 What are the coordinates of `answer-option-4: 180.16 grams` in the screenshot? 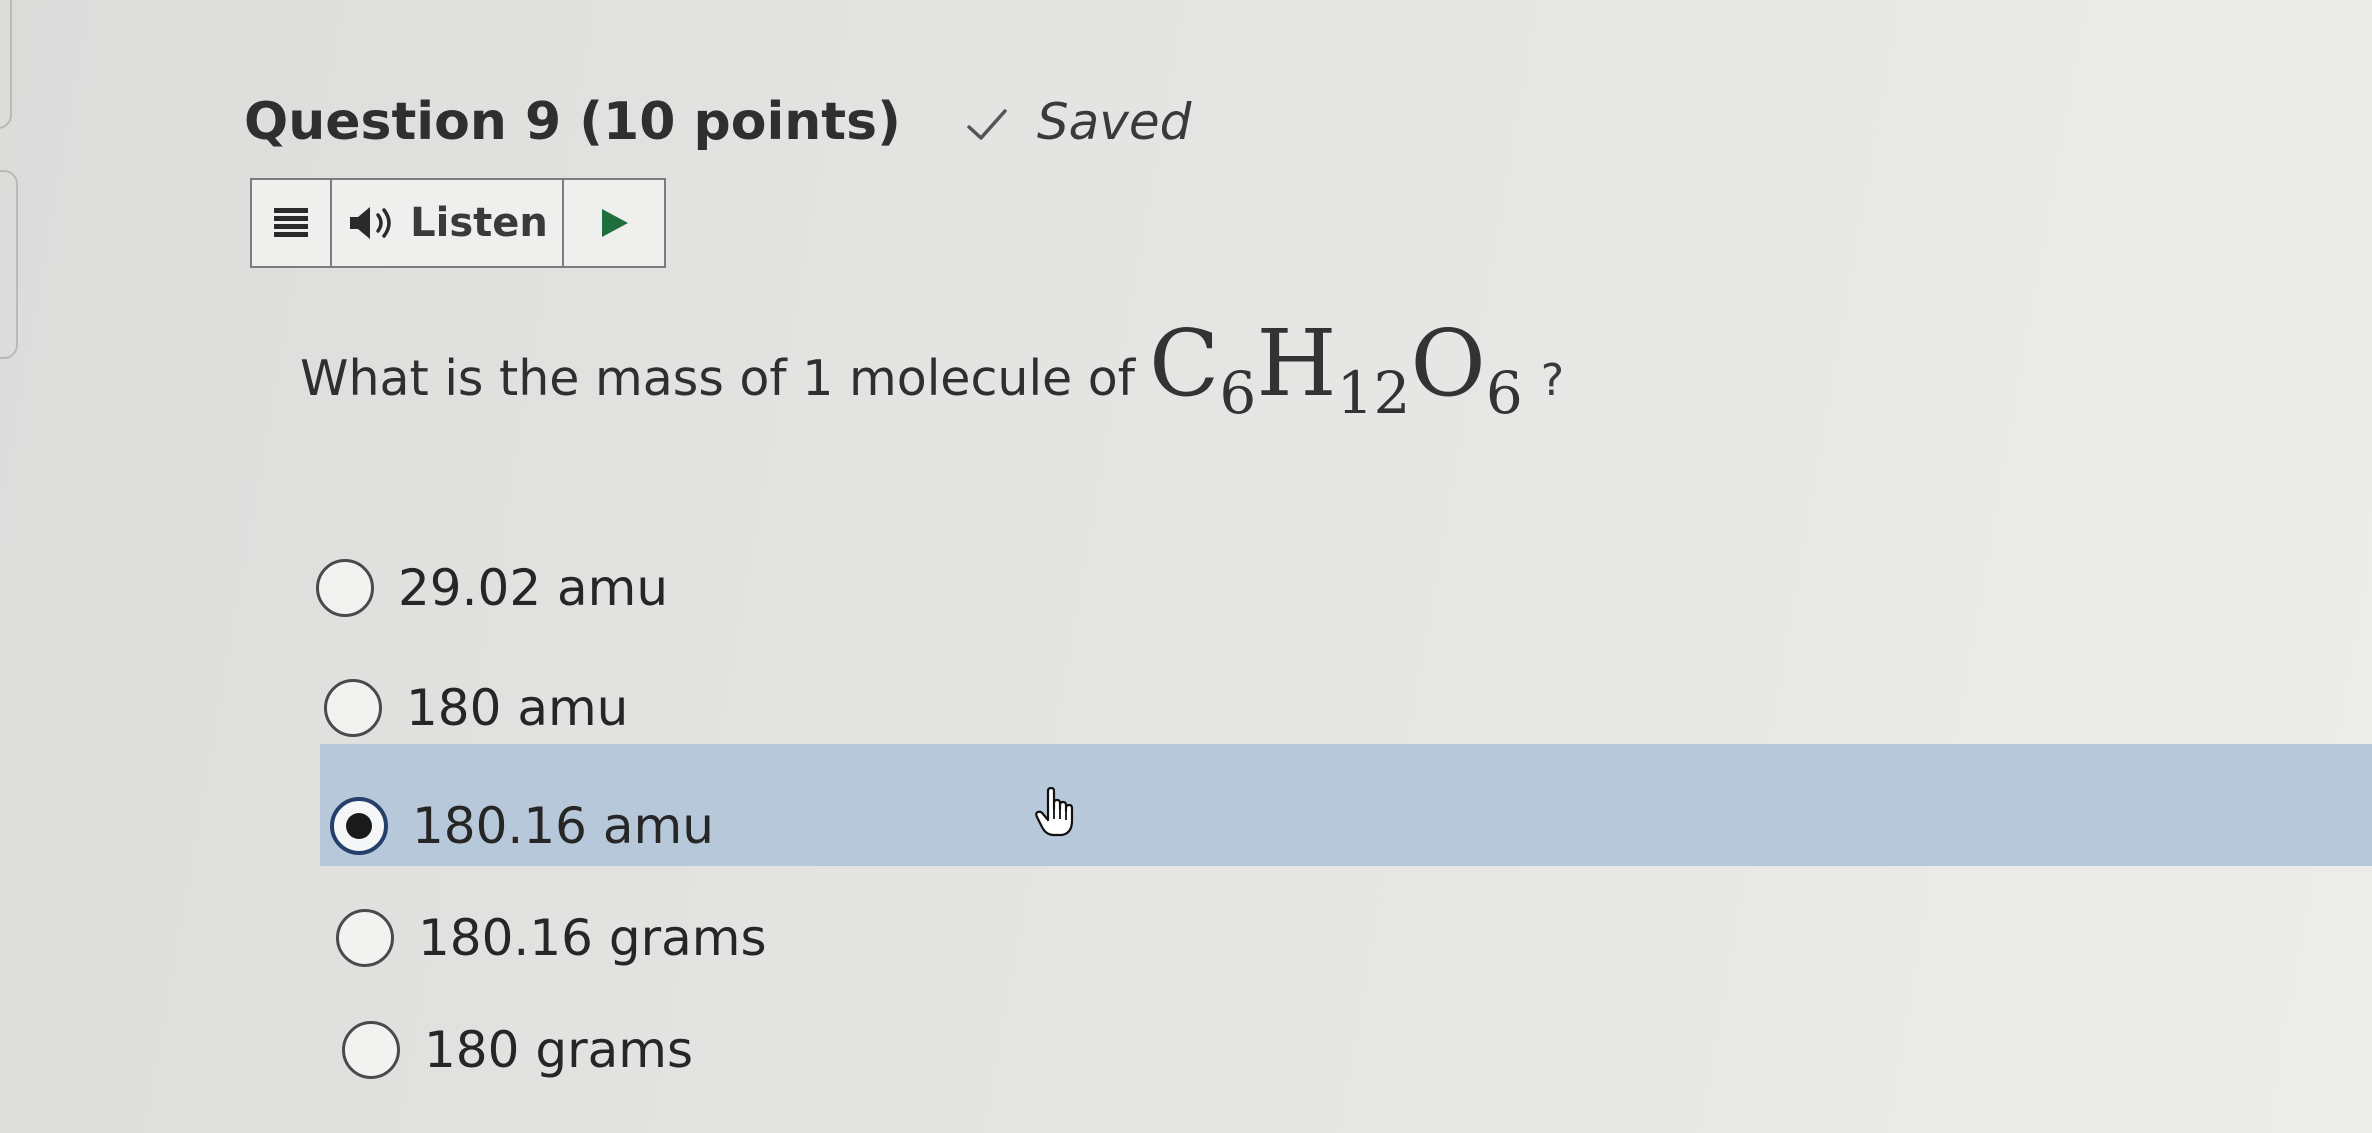 It's located at (551, 938).